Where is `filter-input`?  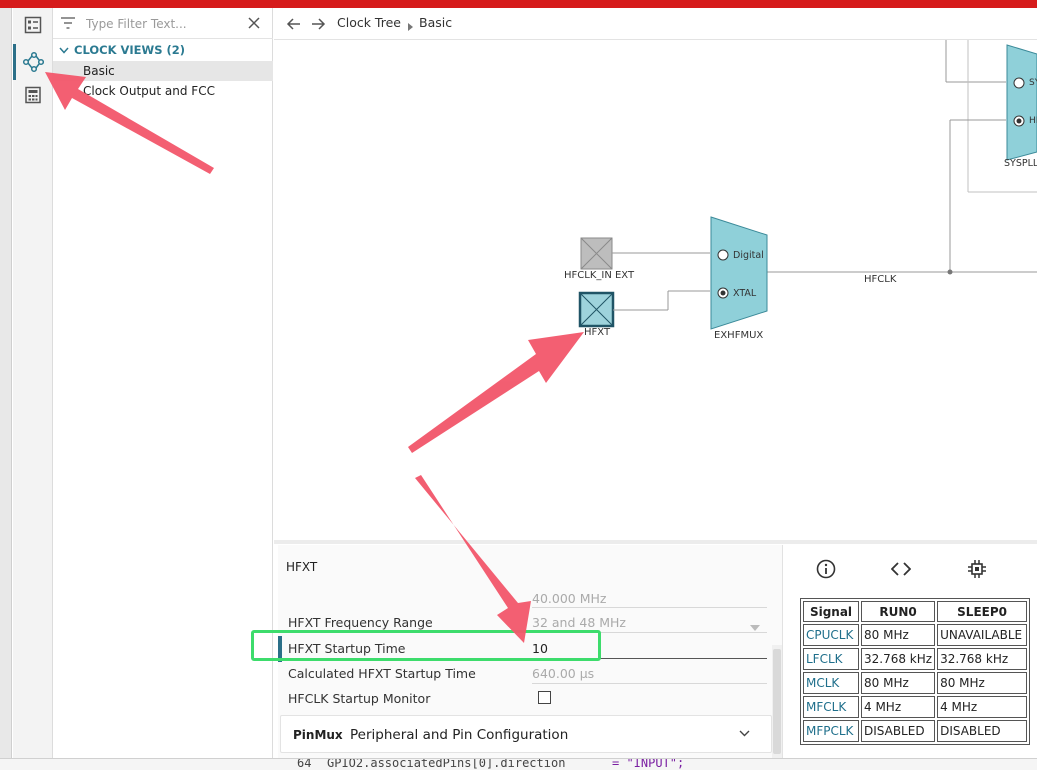
filter-input is located at coordinates (161, 24).